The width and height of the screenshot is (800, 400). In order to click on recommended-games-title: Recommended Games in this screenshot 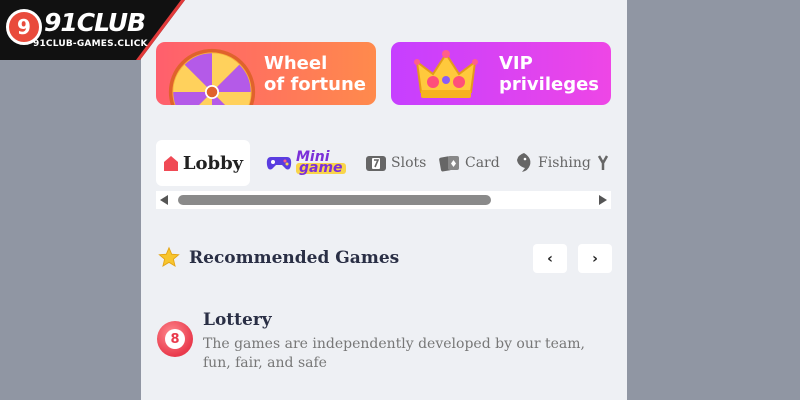, I will do `click(294, 258)`.